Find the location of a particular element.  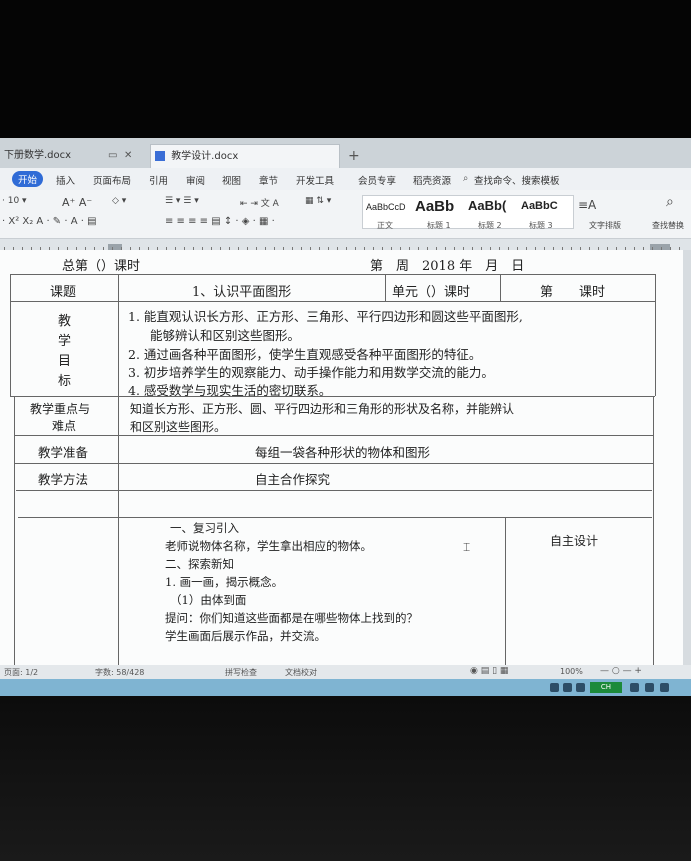

goals-label: 教 学 目 标 is located at coordinates (65, 351).